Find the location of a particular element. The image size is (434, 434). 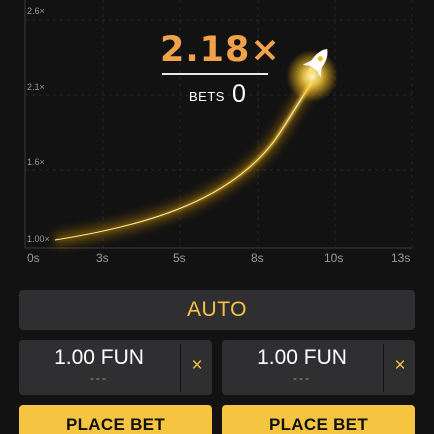

x-axis-label: 13s is located at coordinates (401, 258).